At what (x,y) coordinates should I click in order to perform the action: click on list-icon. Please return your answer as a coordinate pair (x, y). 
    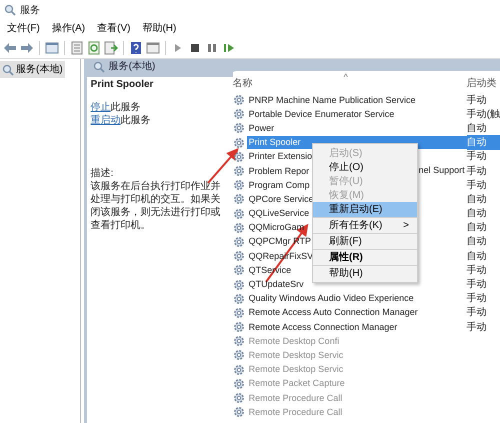
    Looking at the image, I should click on (77, 47).